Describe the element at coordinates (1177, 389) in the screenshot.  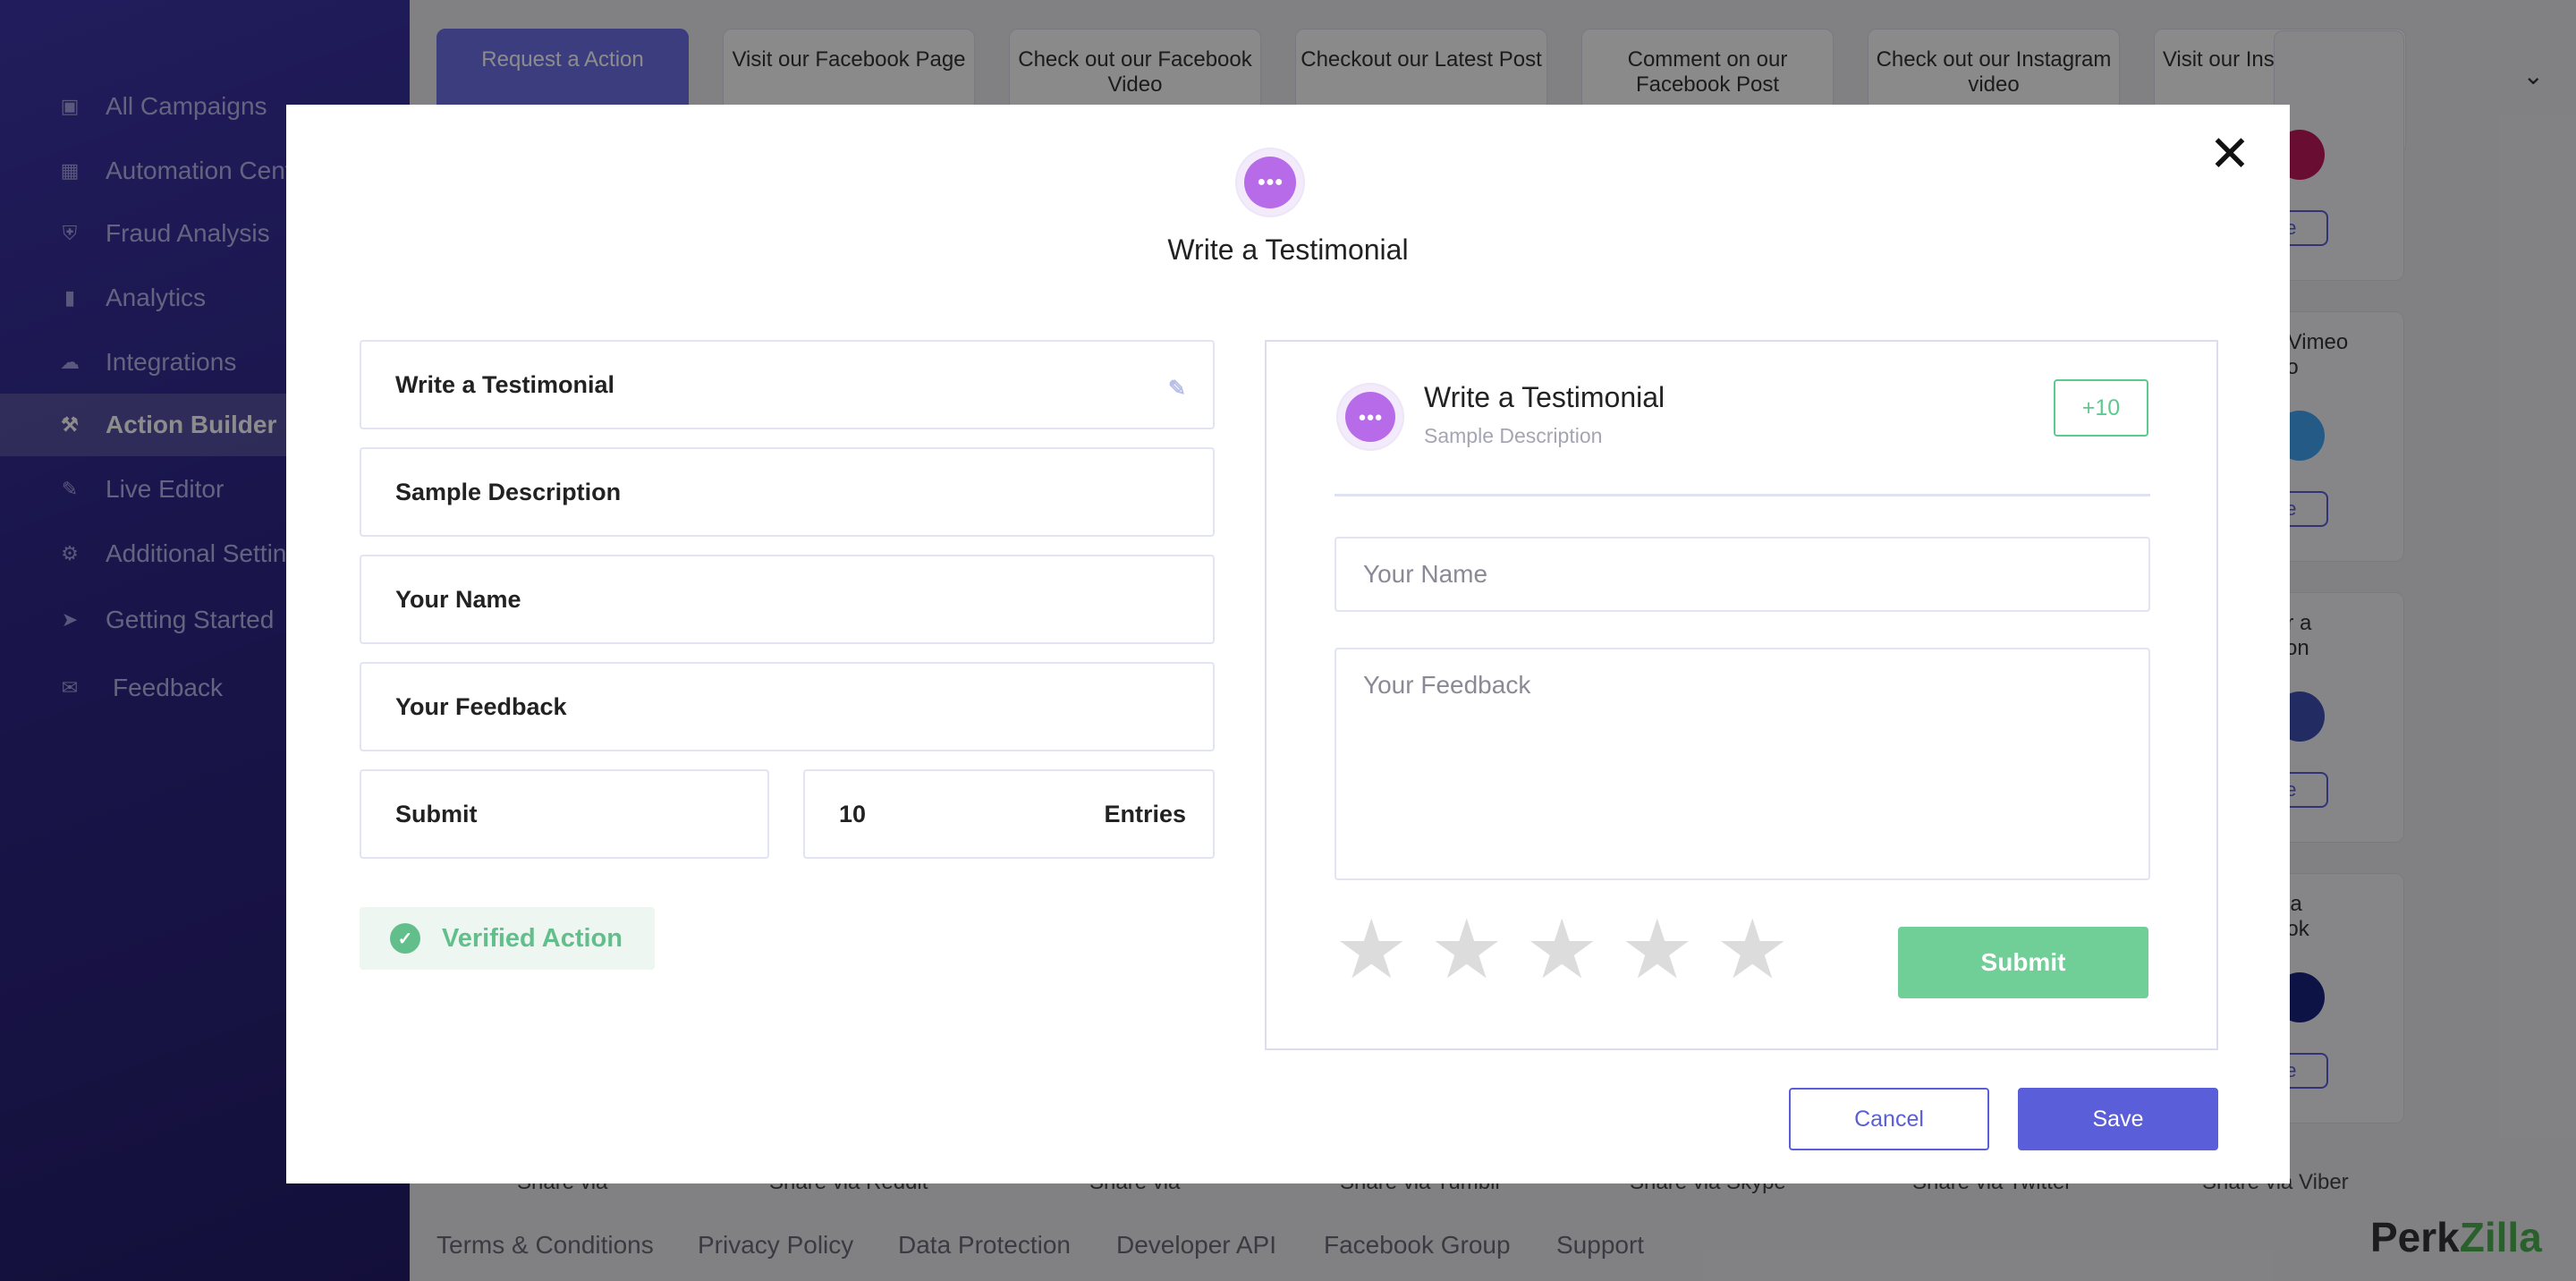
I see `pencil-icon: ✎` at that location.